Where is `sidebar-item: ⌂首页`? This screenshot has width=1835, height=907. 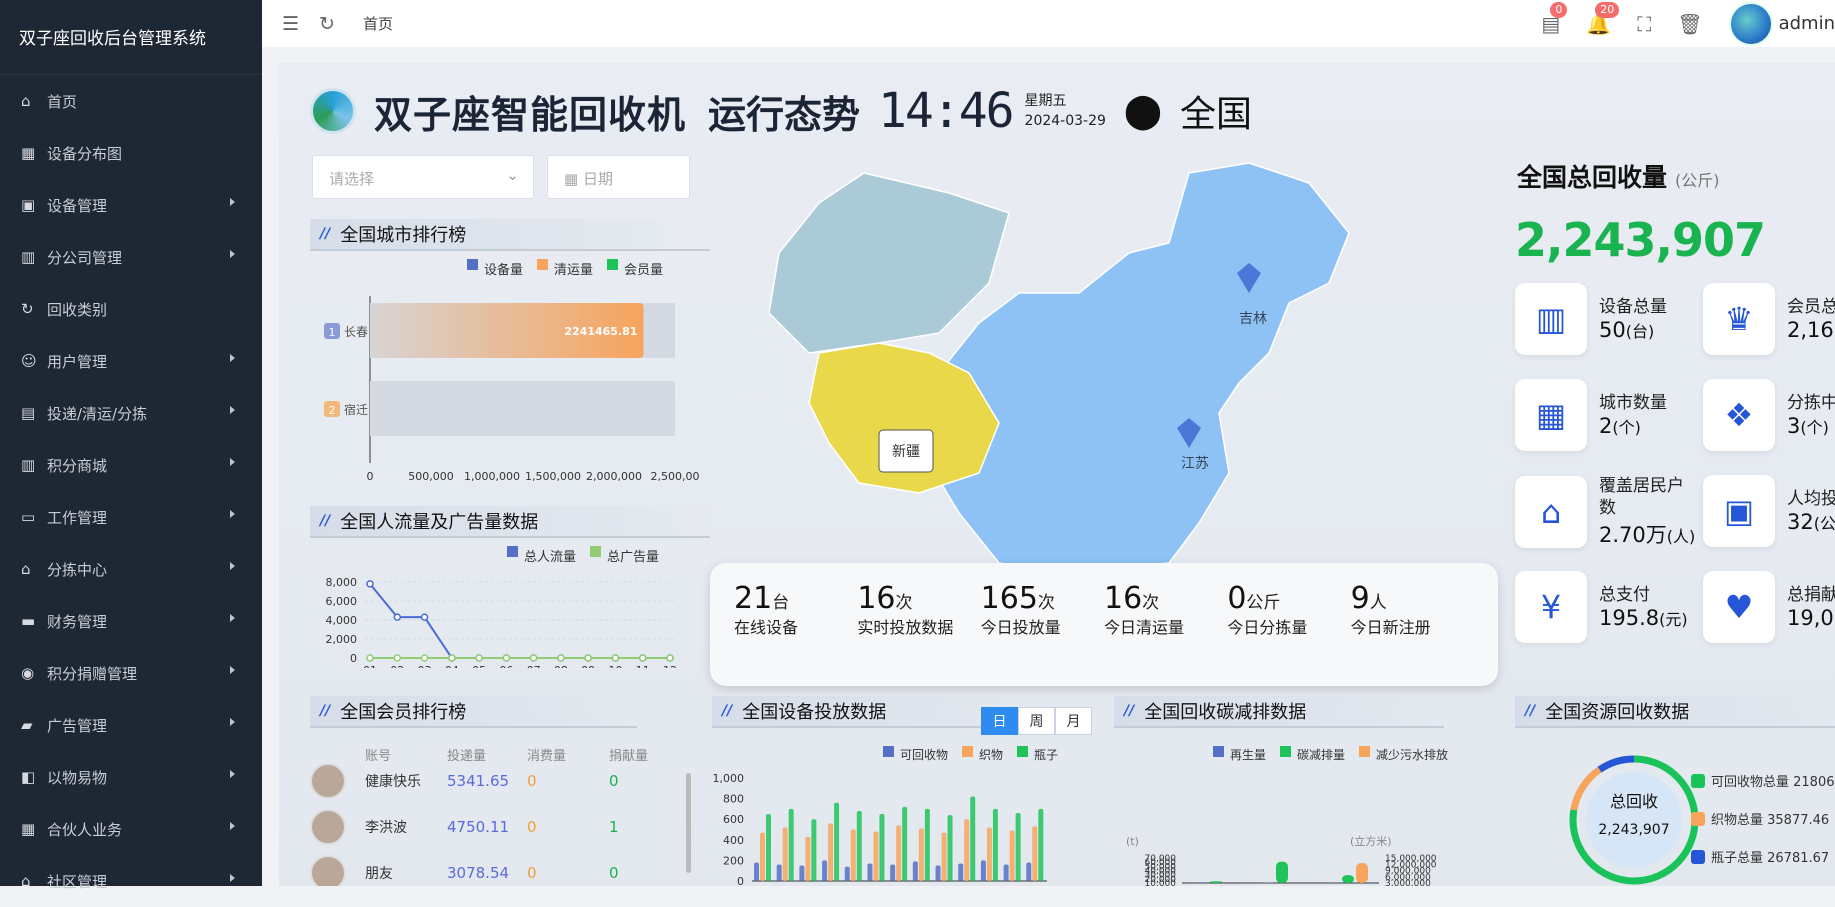
sidebar-item: ⌂首页 is located at coordinates (131, 101).